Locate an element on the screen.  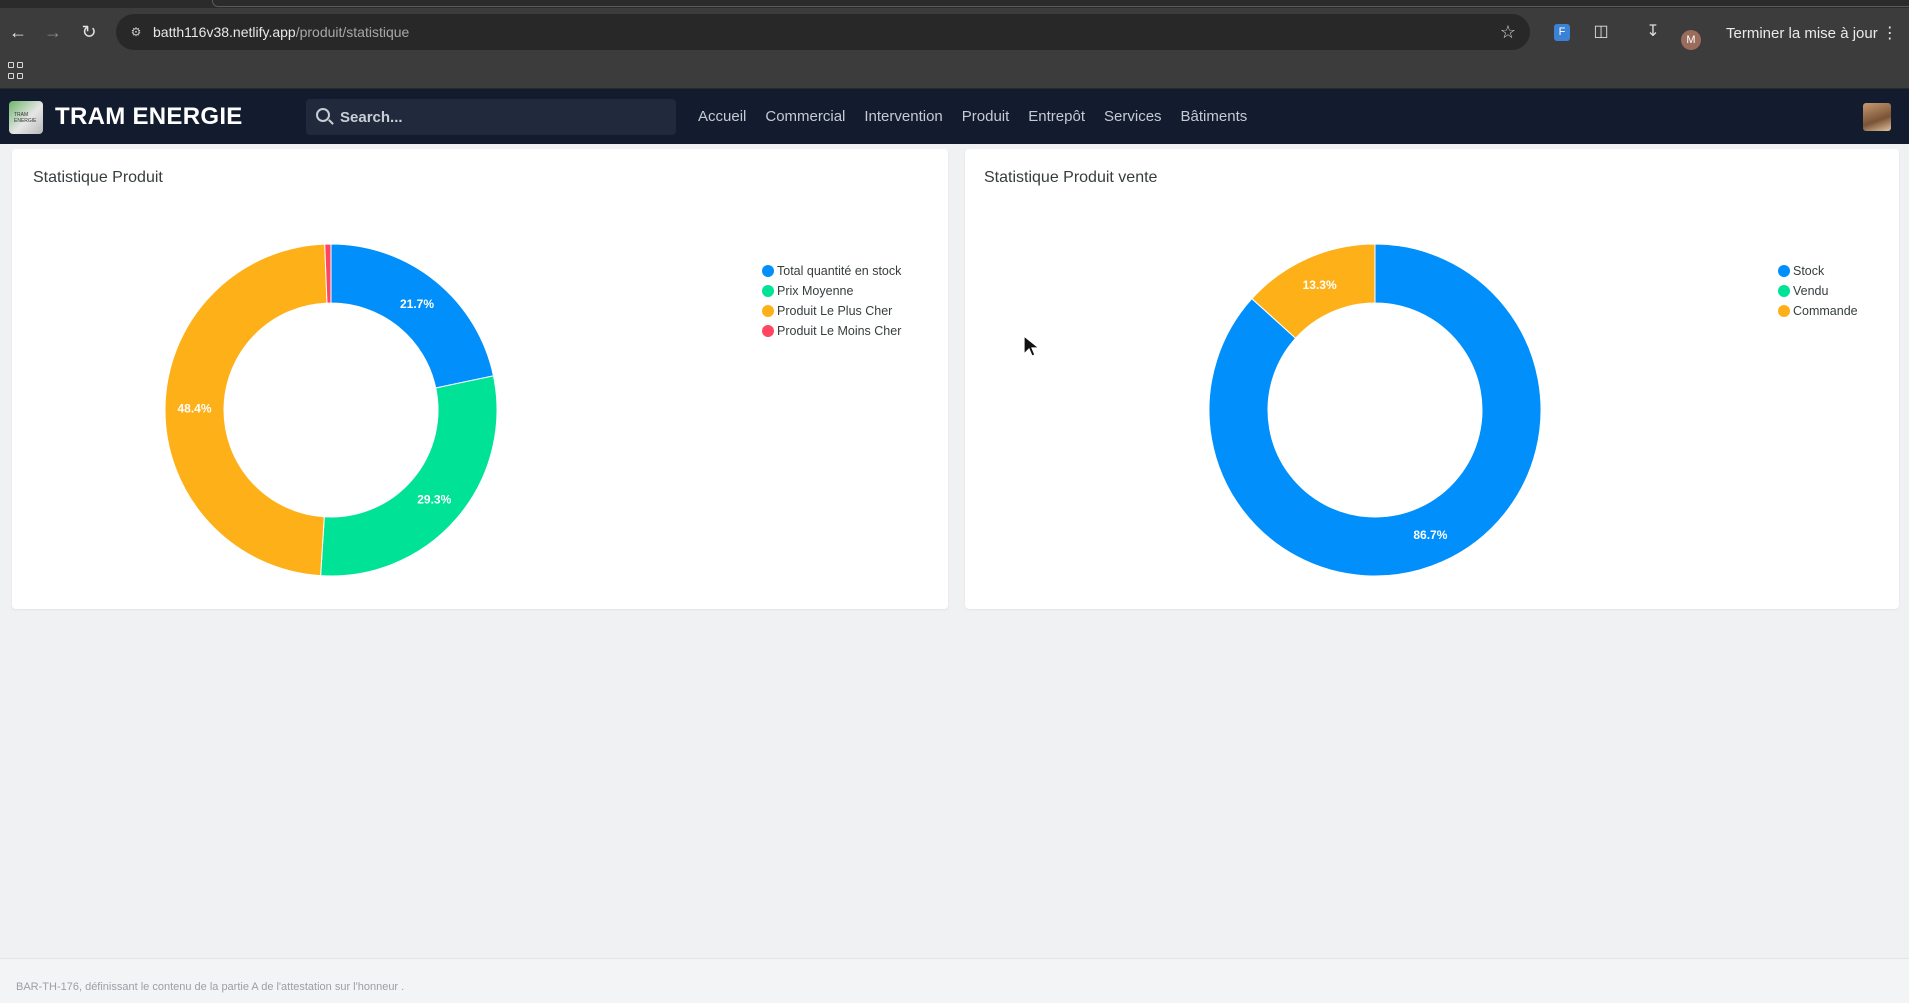
search-input is located at coordinates (505, 117).